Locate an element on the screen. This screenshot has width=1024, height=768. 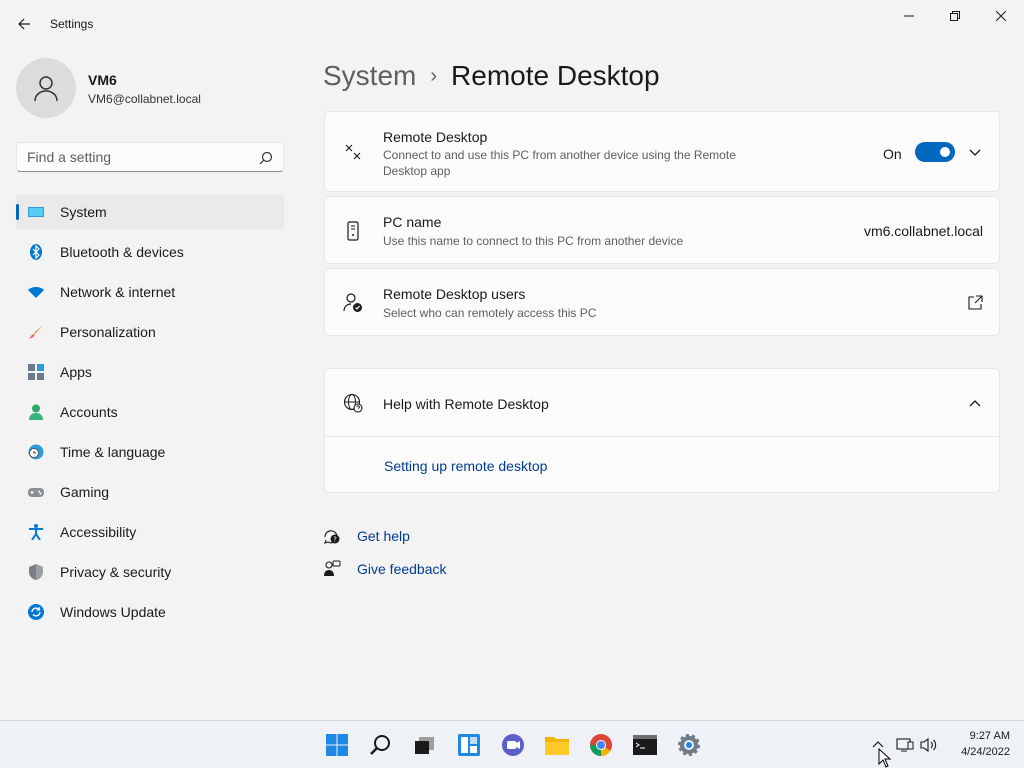
teams-chat-icon is located at coordinates (513, 745).